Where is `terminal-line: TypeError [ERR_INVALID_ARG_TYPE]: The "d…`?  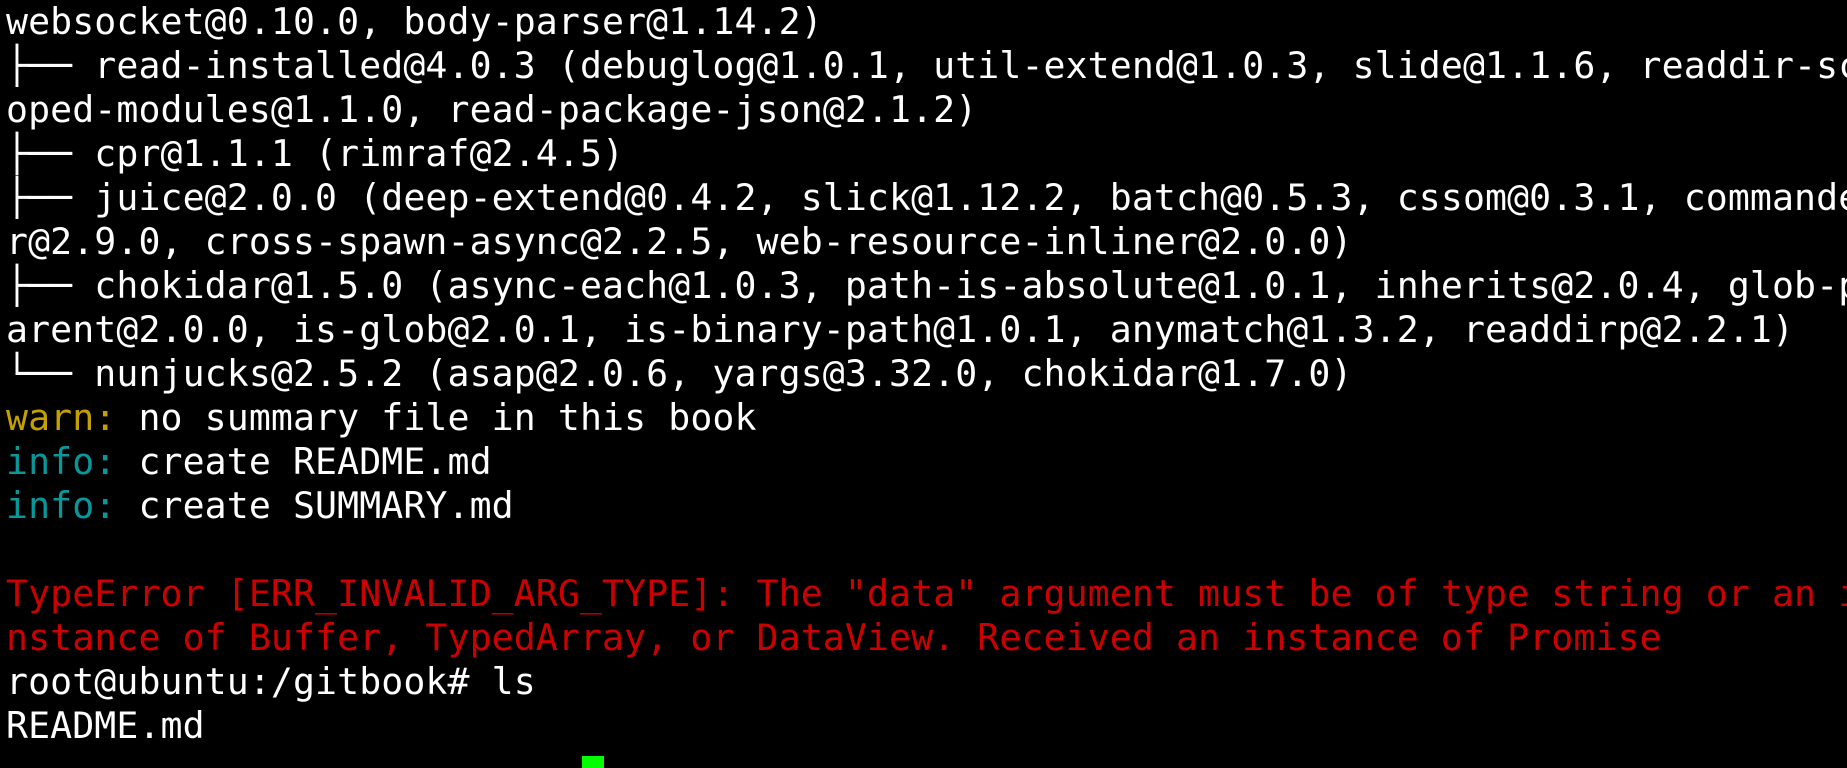
terminal-line: TypeError [ERR_INVALID_ARG_TYPE]: The "d… is located at coordinates (926, 594).